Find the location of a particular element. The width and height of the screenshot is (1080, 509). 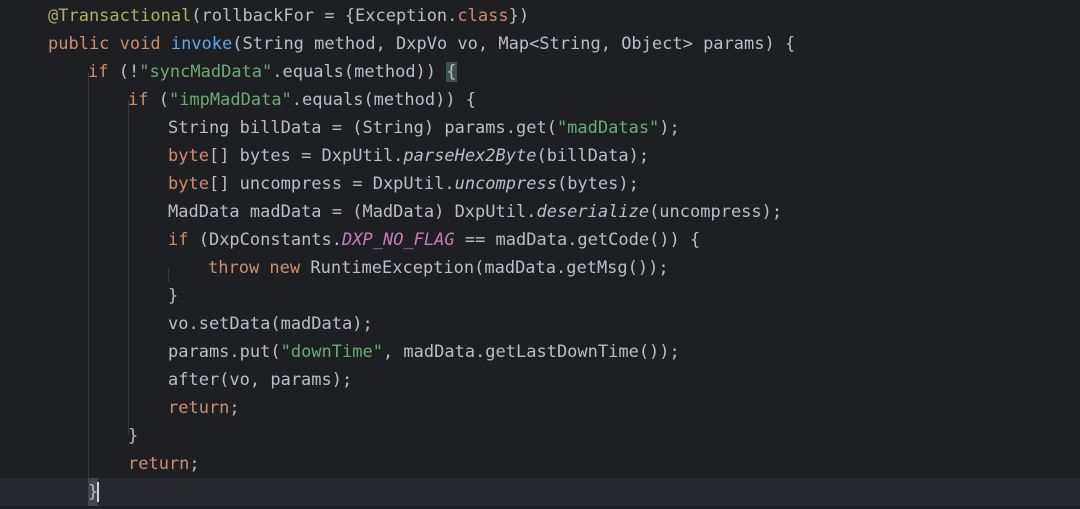

code-token: void is located at coordinates (145, 44).